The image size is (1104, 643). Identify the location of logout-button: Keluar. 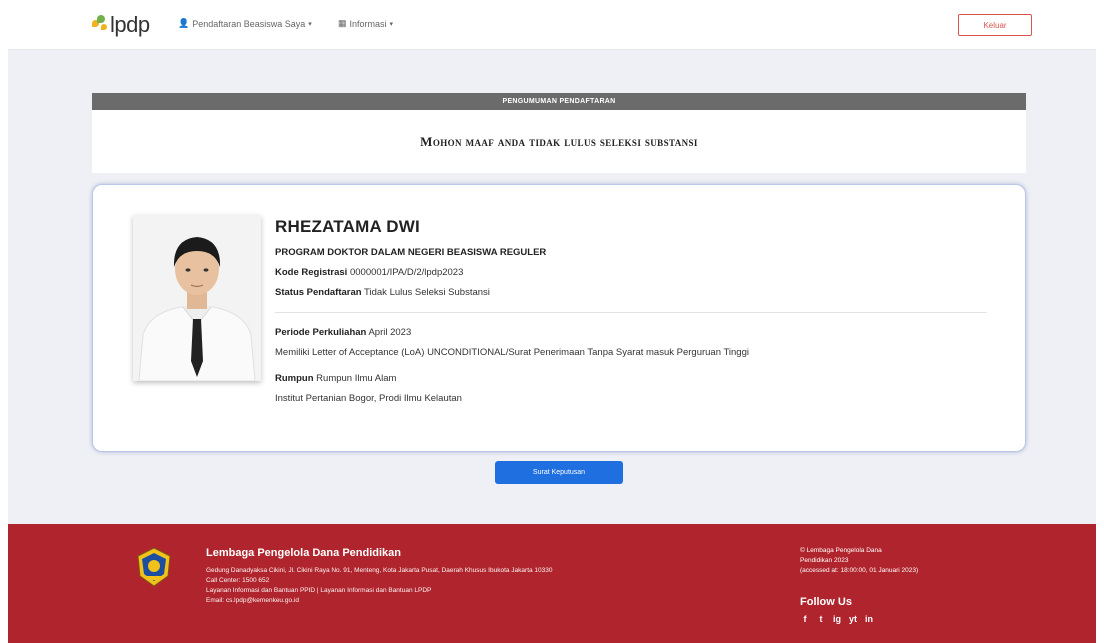
(995, 25).